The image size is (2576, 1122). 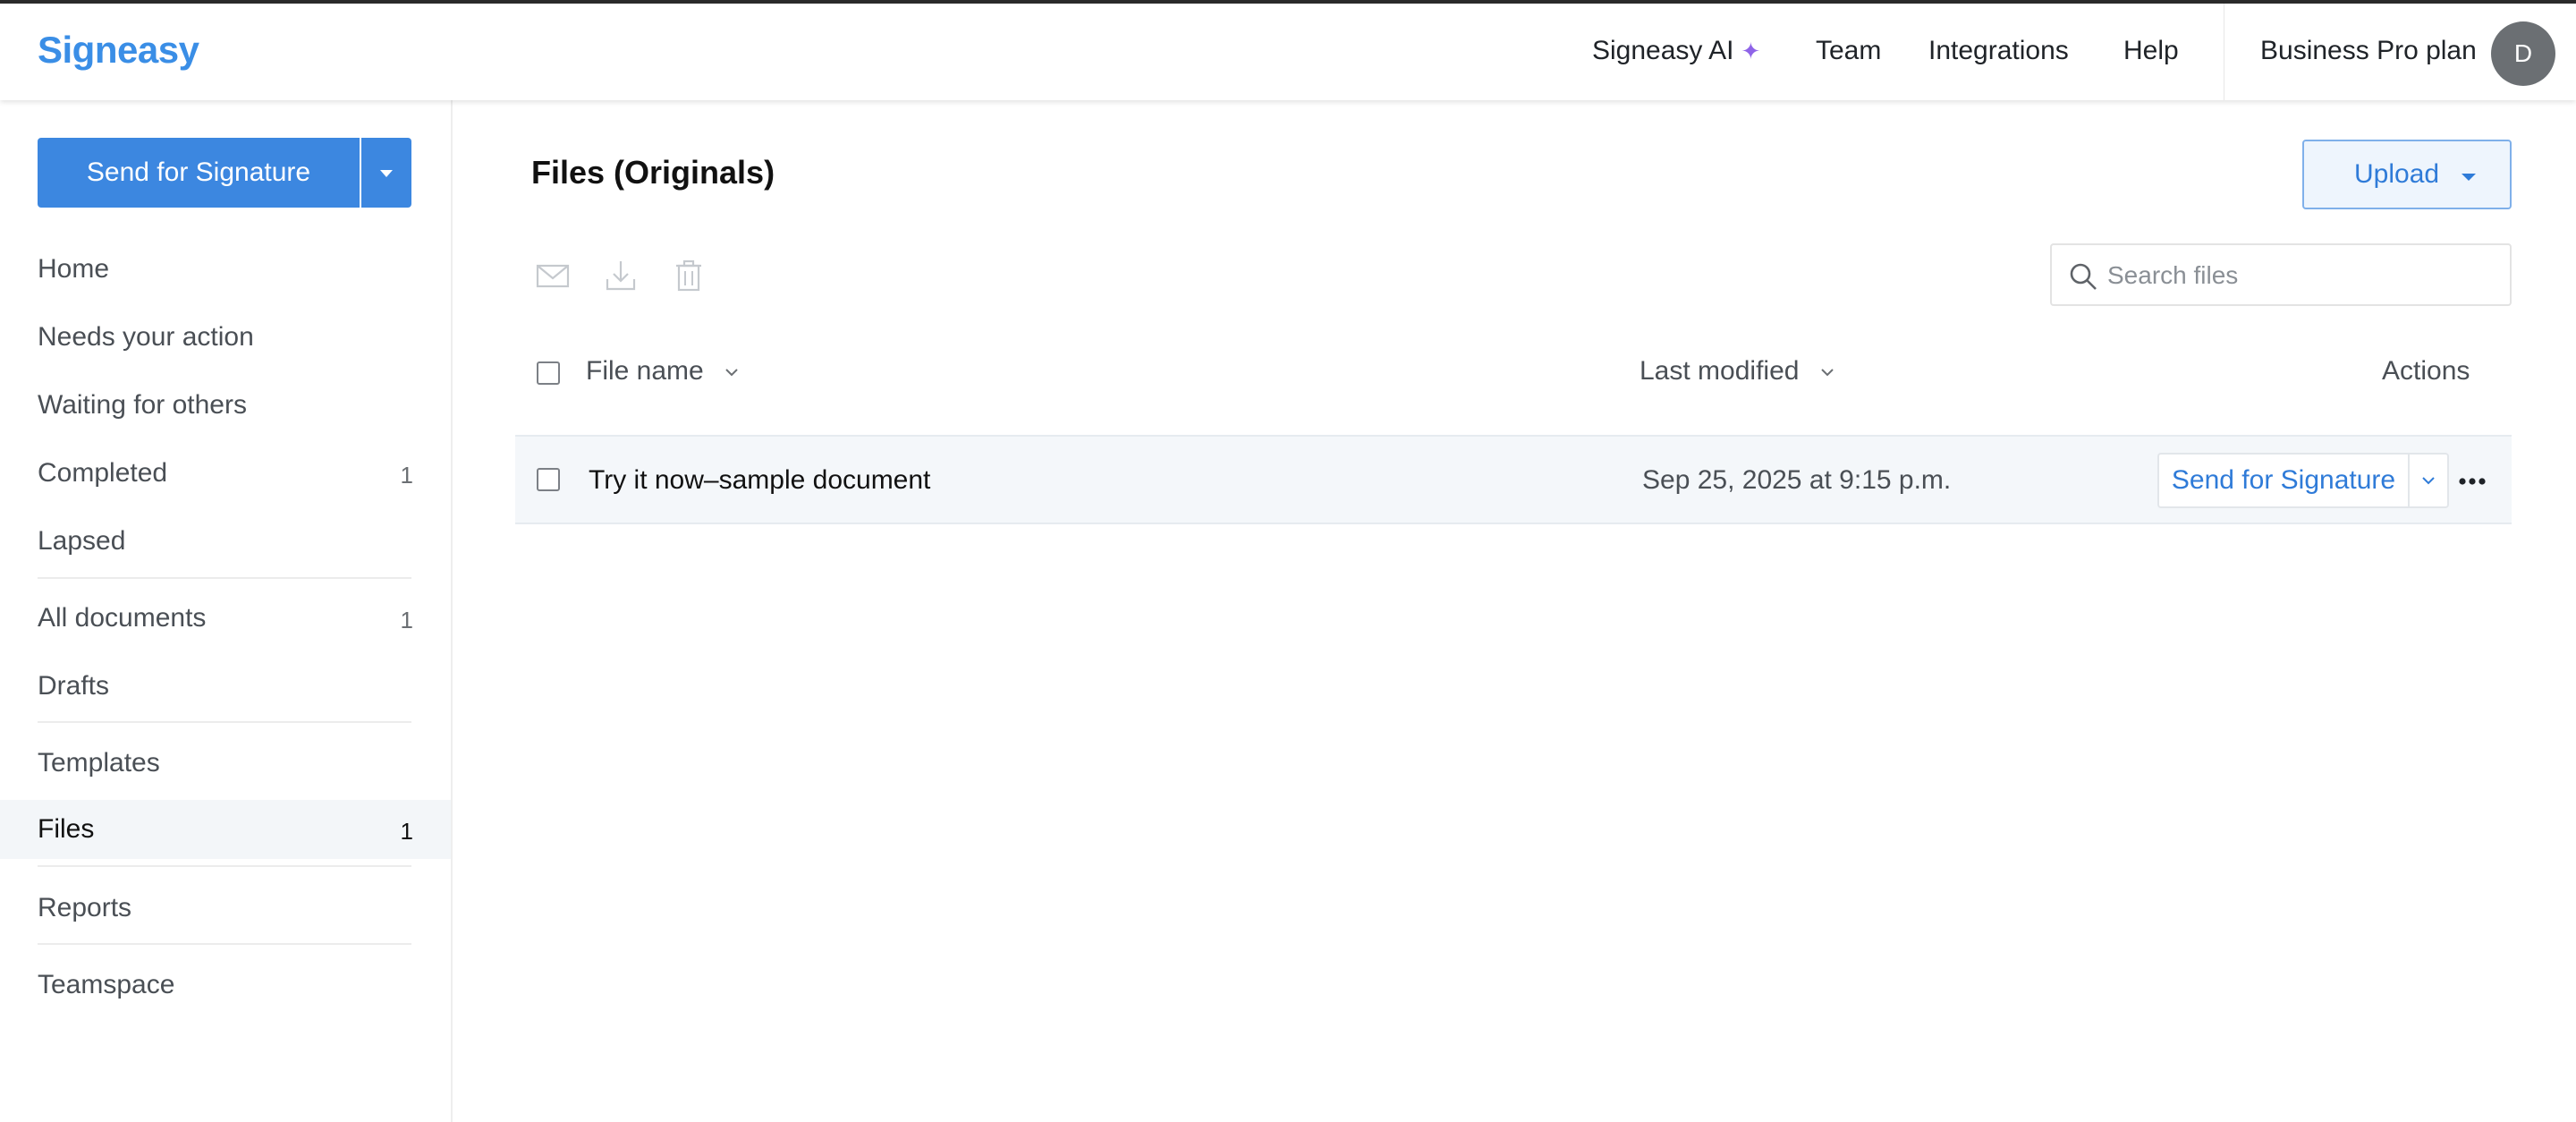 I want to click on nav-integrations: Integrations, so click(x=1998, y=51).